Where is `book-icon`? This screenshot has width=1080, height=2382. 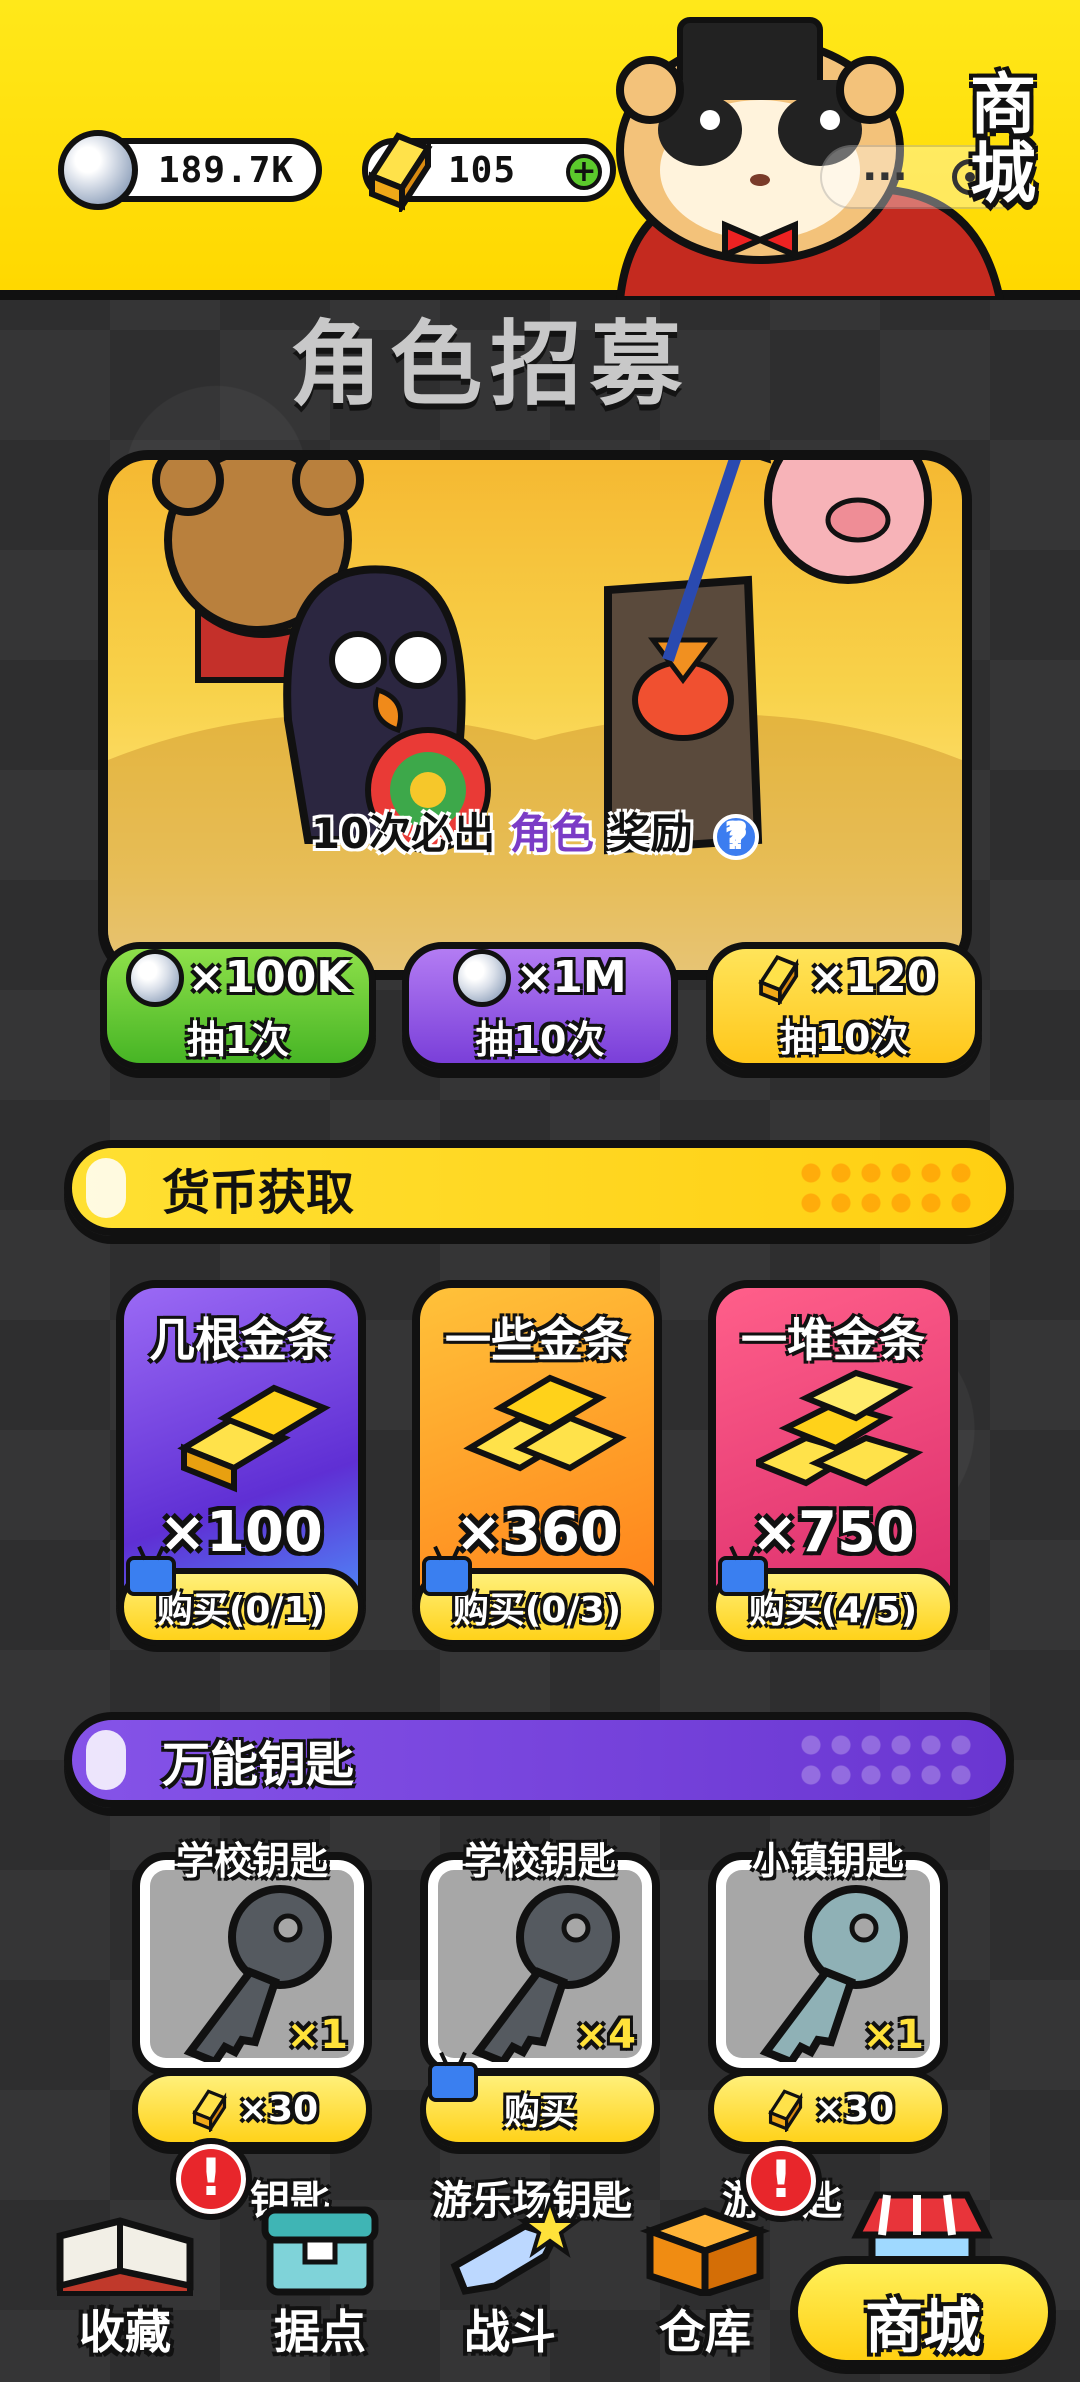
book-icon is located at coordinates (125, 2257).